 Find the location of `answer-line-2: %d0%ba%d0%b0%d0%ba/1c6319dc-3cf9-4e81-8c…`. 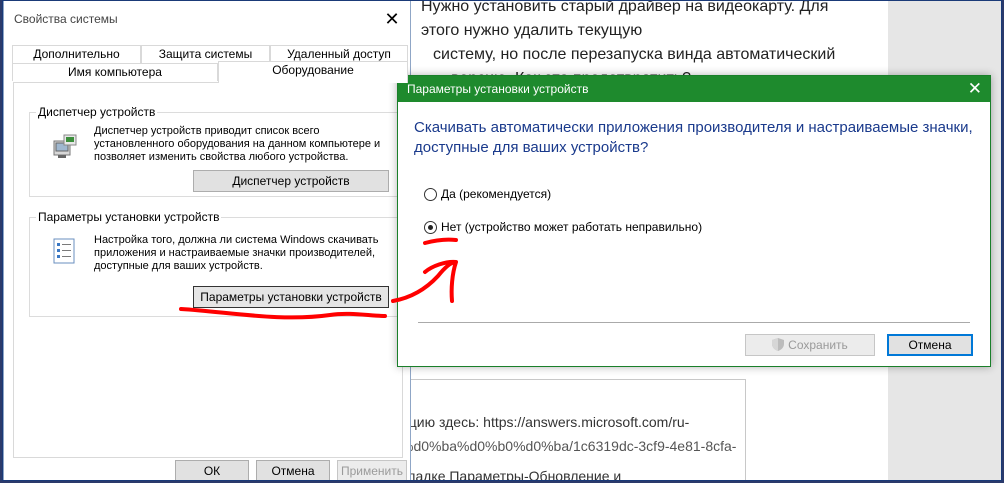

answer-line-2: %d0%ba%d0%b0%d0%ba/1c6319dc-3cf9-4e81-8c… is located at coordinates (569, 446).